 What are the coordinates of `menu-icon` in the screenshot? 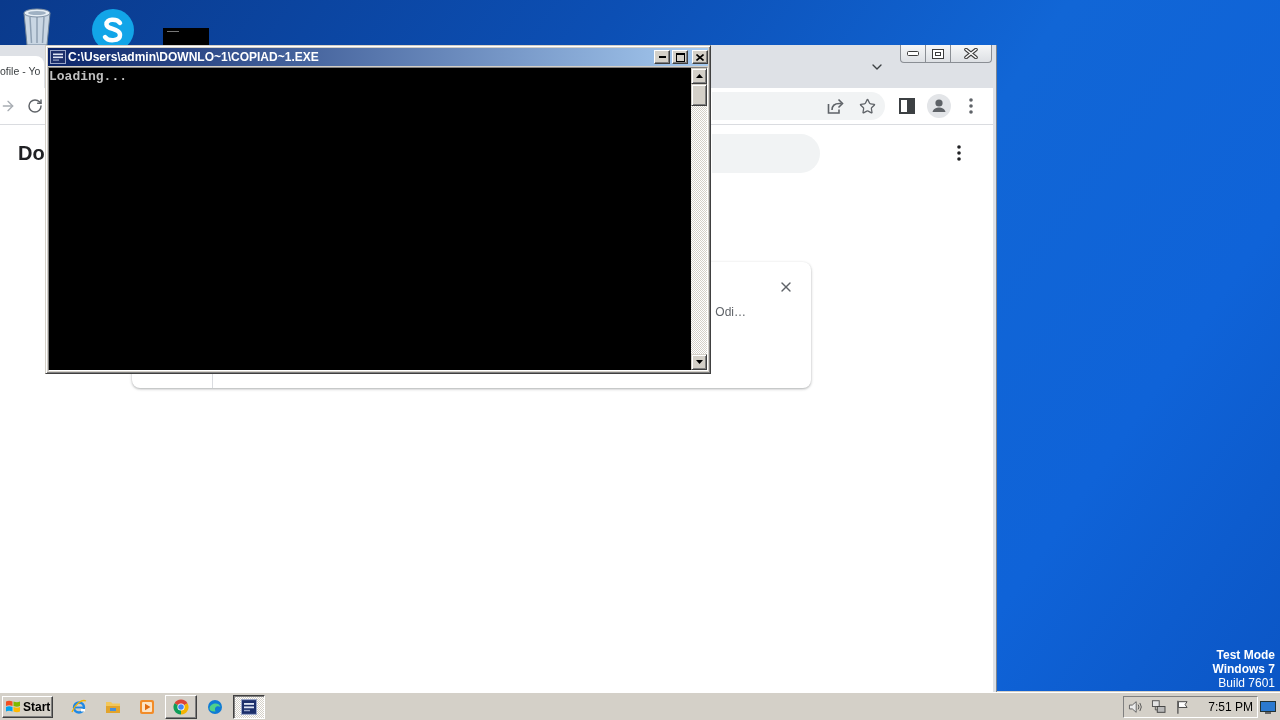 It's located at (971, 106).